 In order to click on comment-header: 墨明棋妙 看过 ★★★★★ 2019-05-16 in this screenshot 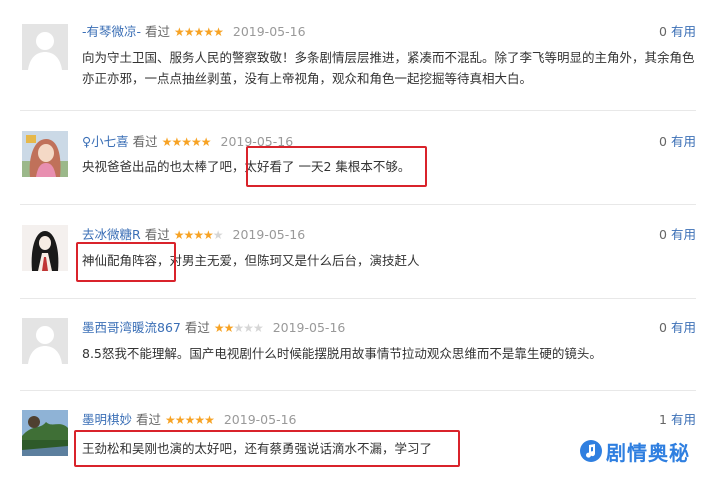, I will do `click(189, 420)`.